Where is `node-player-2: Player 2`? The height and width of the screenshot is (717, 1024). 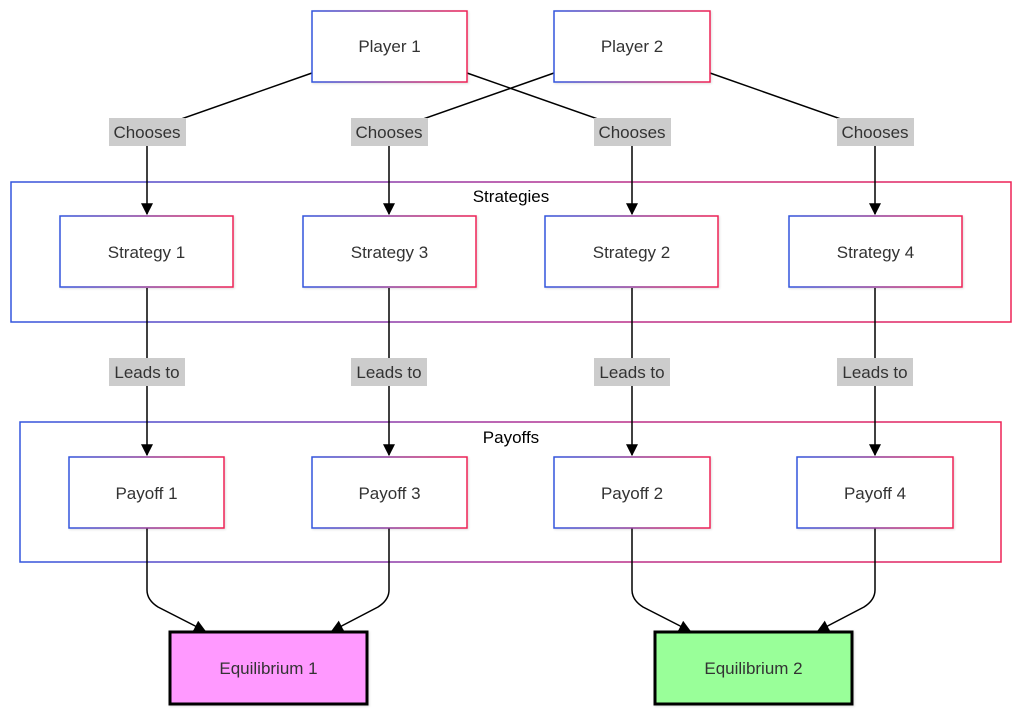 node-player-2: Player 2 is located at coordinates (632, 46).